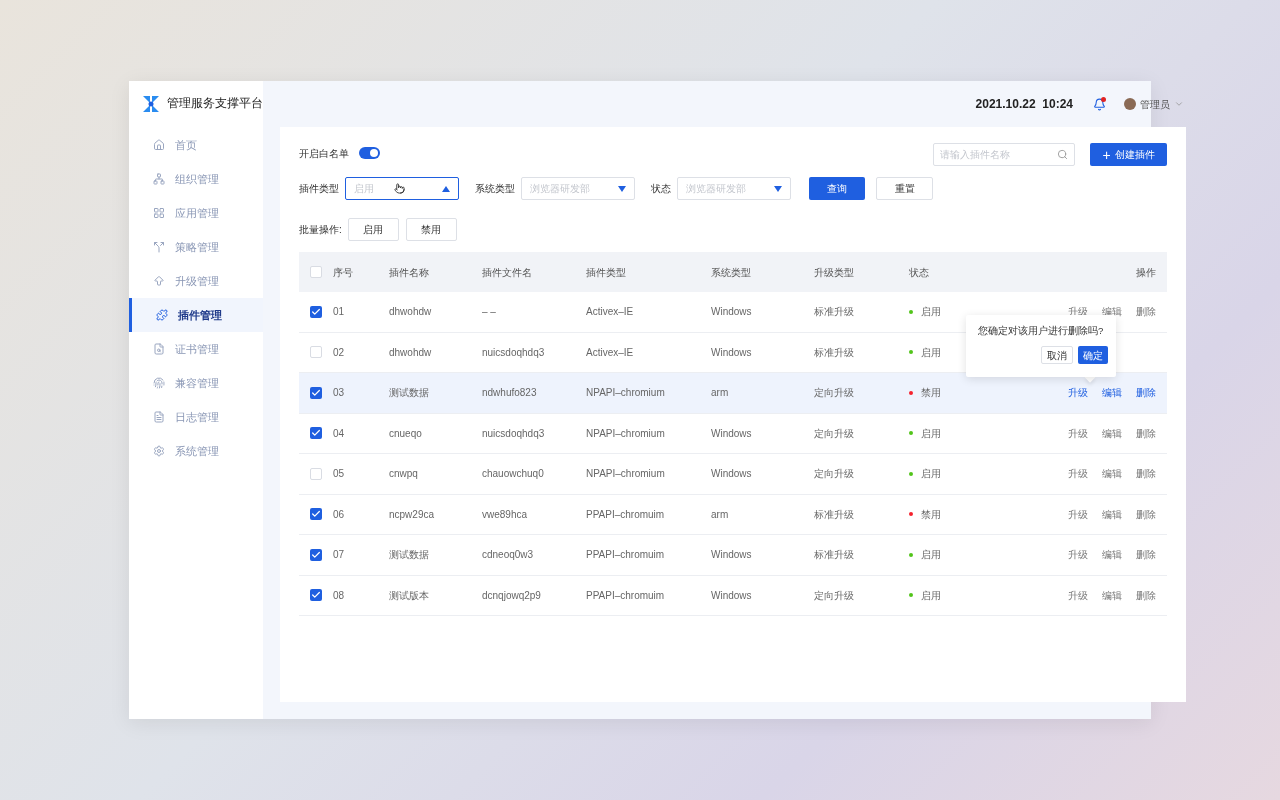 The width and height of the screenshot is (1280, 800). Describe the element at coordinates (159, 281) in the screenshot. I see `arrow-up-icon` at that location.